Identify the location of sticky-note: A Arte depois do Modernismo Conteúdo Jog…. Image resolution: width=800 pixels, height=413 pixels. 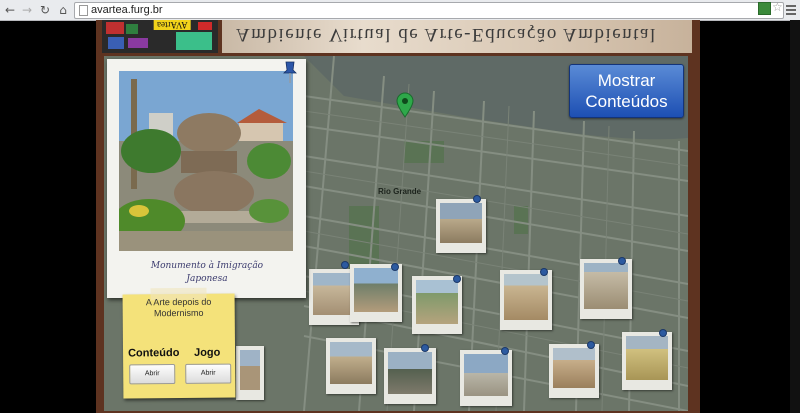
(179, 343).